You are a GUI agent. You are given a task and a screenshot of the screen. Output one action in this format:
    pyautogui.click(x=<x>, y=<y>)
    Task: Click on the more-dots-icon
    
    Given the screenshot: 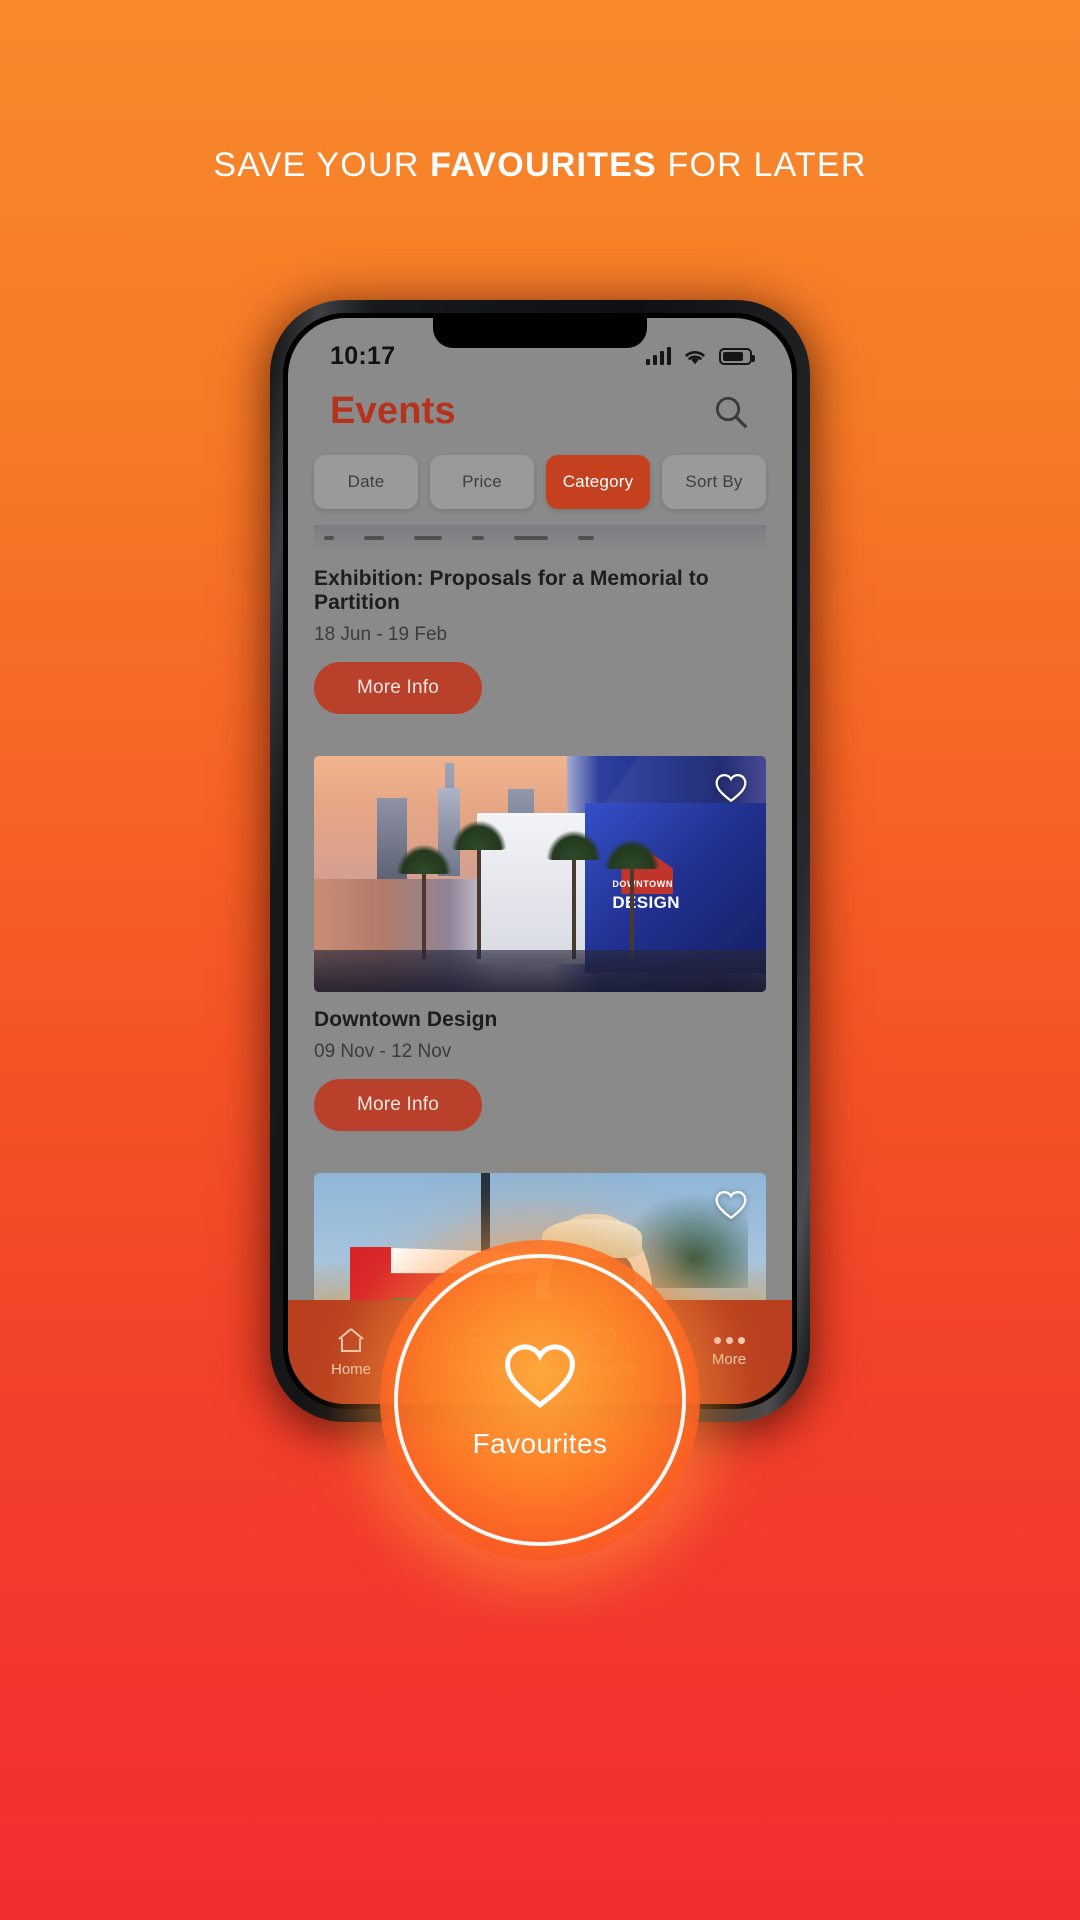 What is the action you would take?
    pyautogui.click(x=729, y=1340)
    